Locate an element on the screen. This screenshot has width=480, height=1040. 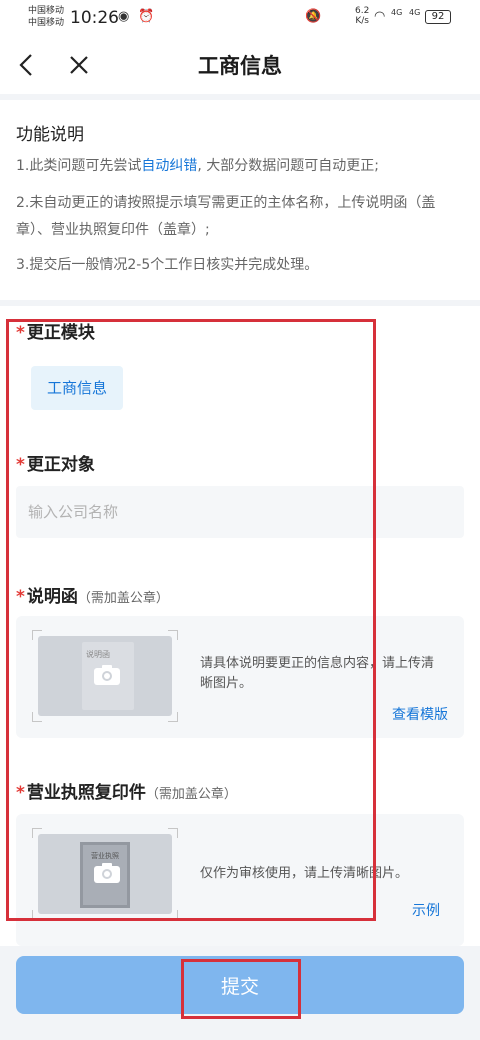
nav-bar: 工商信息 is located at coordinates (240, 65).